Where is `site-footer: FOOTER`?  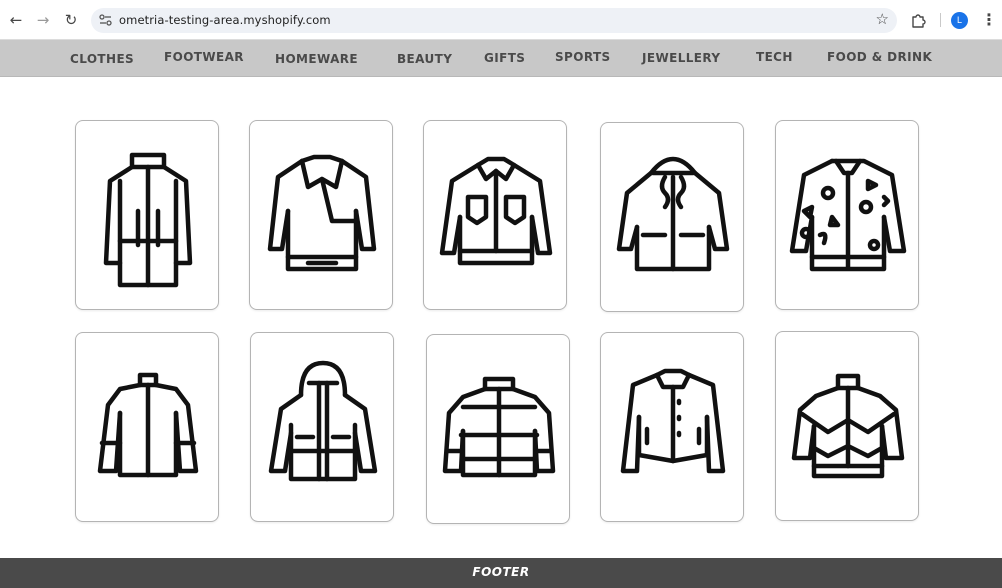
site-footer: FOOTER is located at coordinates (501, 573).